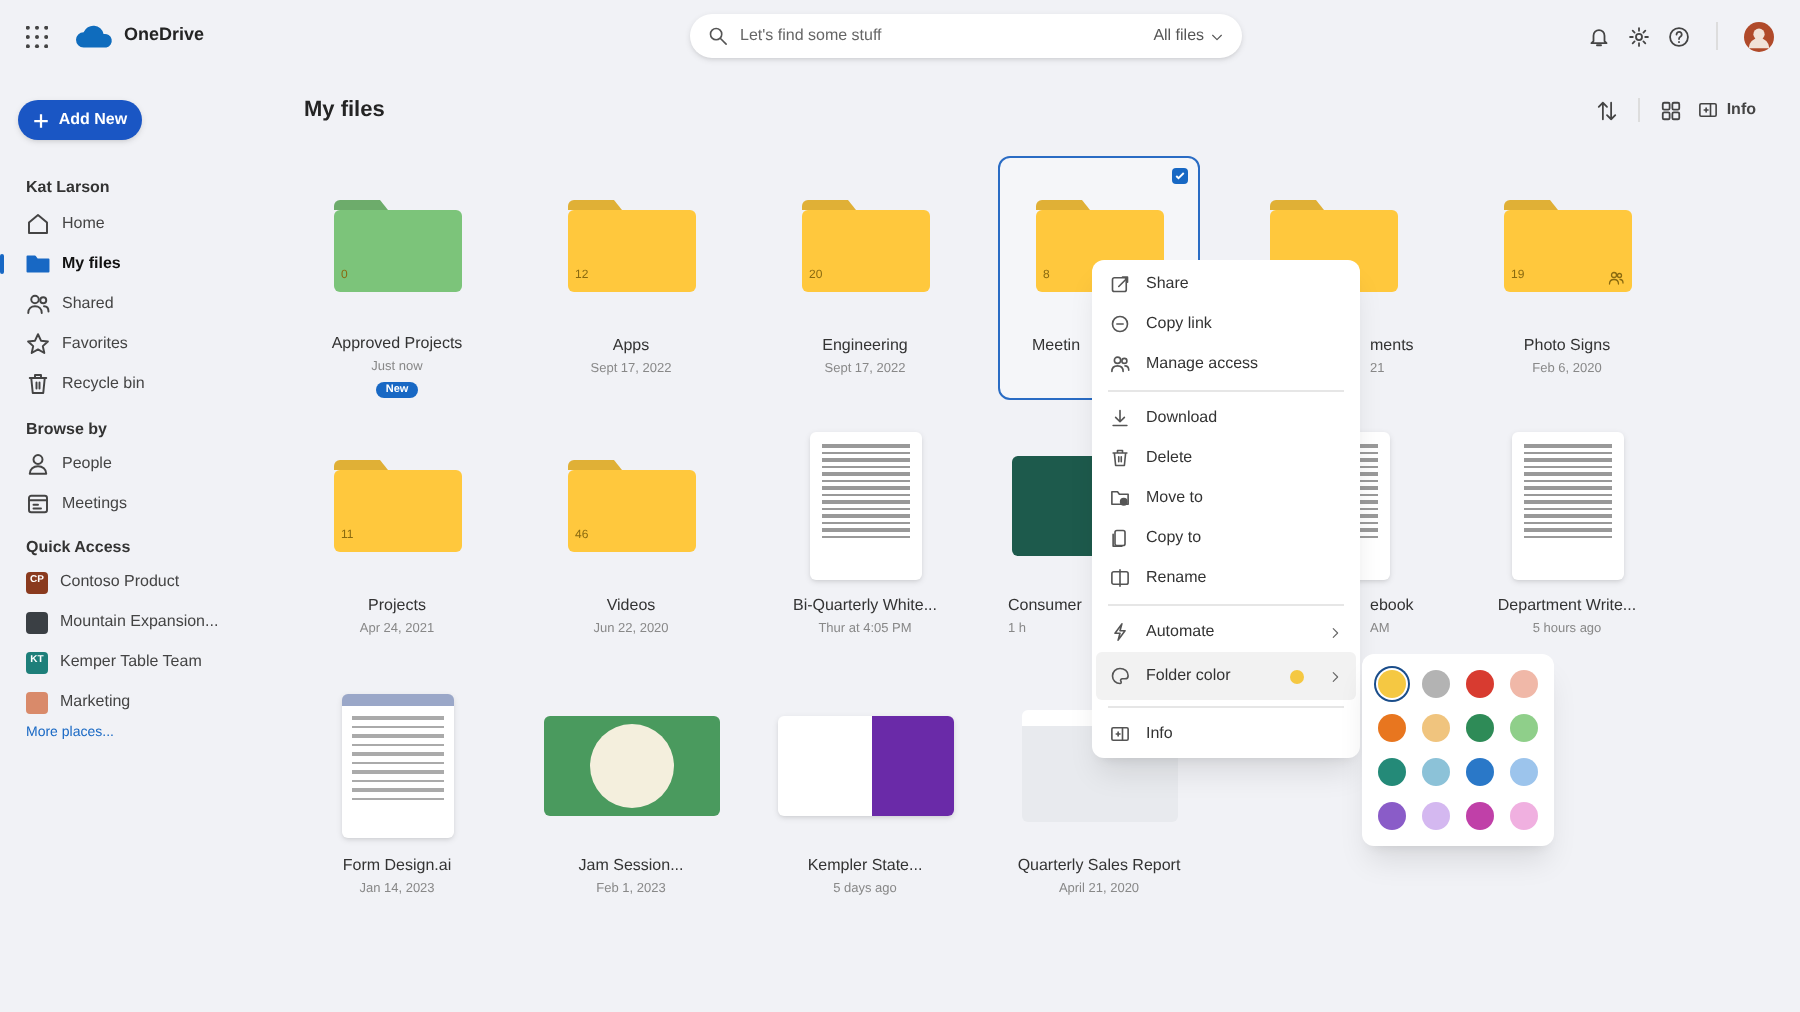  What do you see at coordinates (718, 36) in the screenshot?
I see `search-icon` at bounding box center [718, 36].